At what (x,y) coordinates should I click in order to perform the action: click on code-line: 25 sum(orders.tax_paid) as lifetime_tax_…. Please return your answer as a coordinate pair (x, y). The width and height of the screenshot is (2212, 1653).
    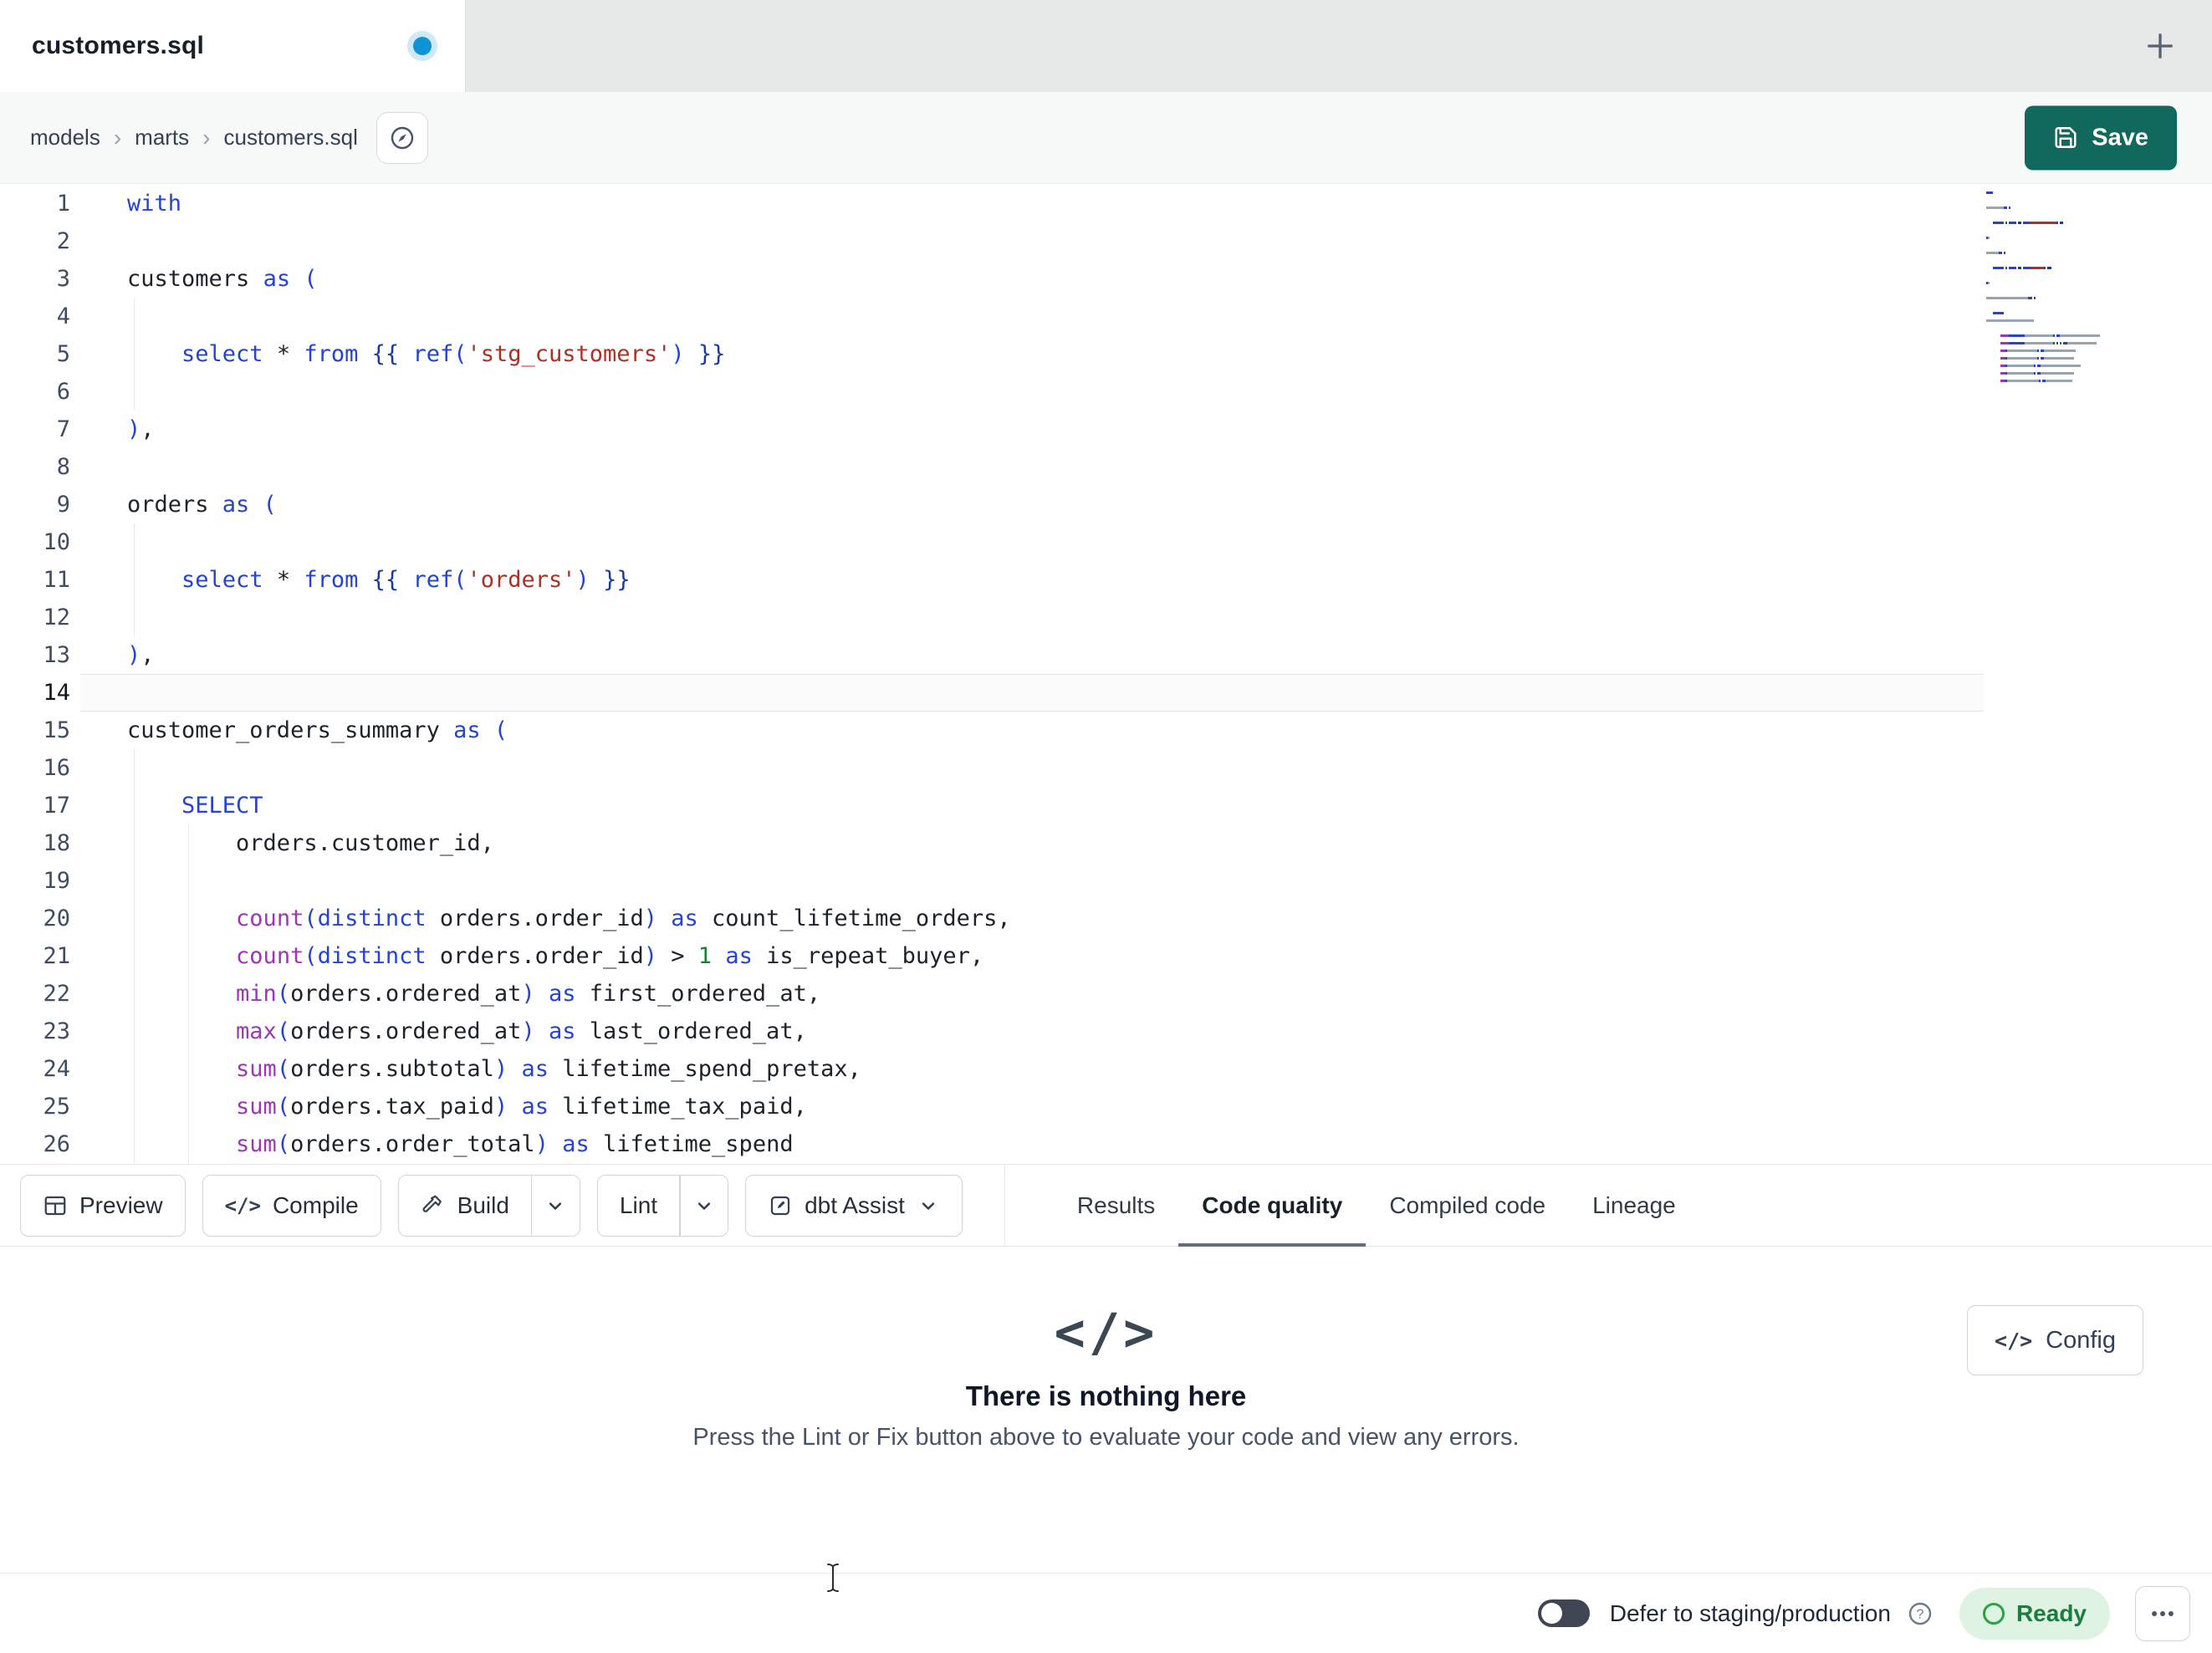
    Looking at the image, I should click on (992, 1106).